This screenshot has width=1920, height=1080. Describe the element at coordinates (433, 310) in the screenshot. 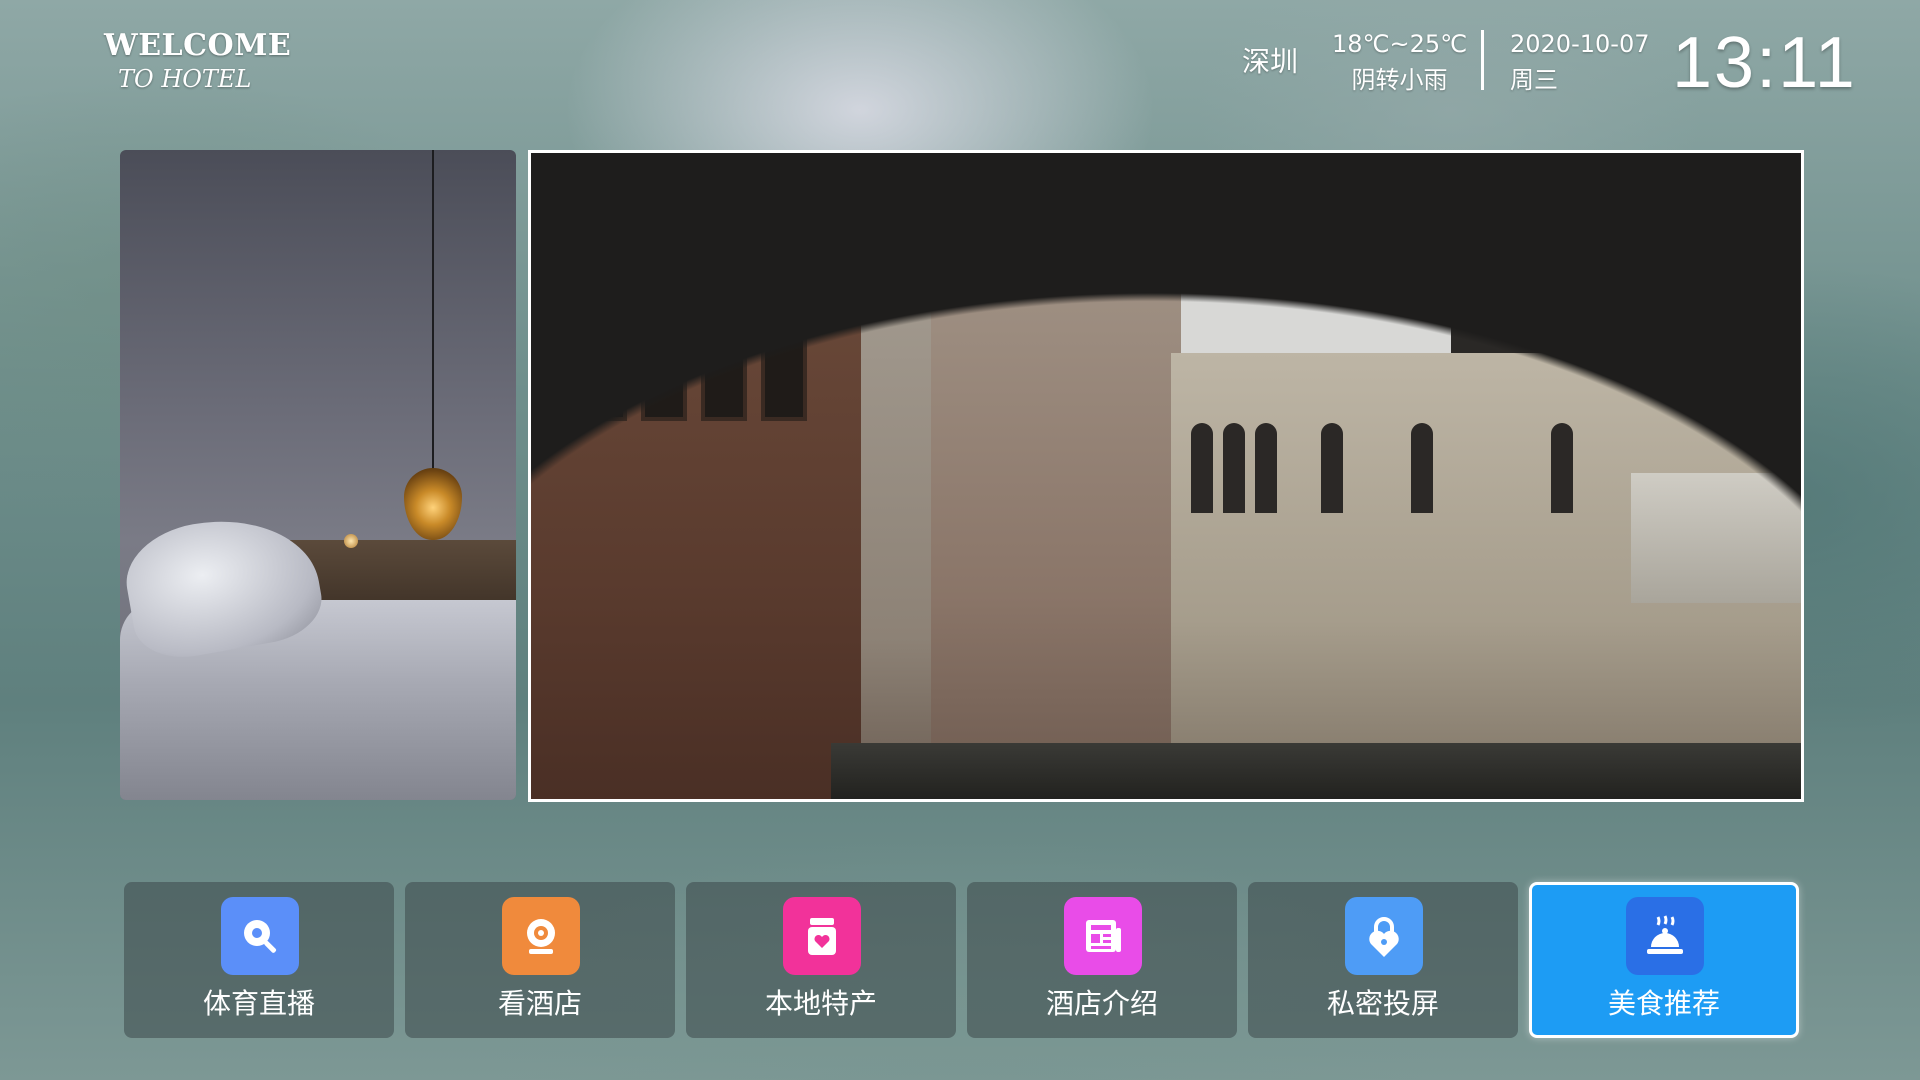

I see `pendant-cord` at that location.